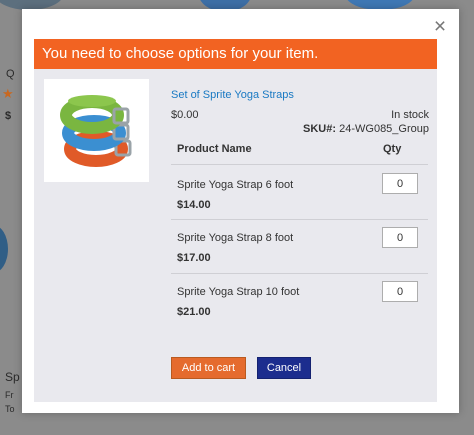  What do you see at coordinates (235, 238) in the screenshot?
I see `item-name: Sprite Yoga Strap 8 foot` at bounding box center [235, 238].